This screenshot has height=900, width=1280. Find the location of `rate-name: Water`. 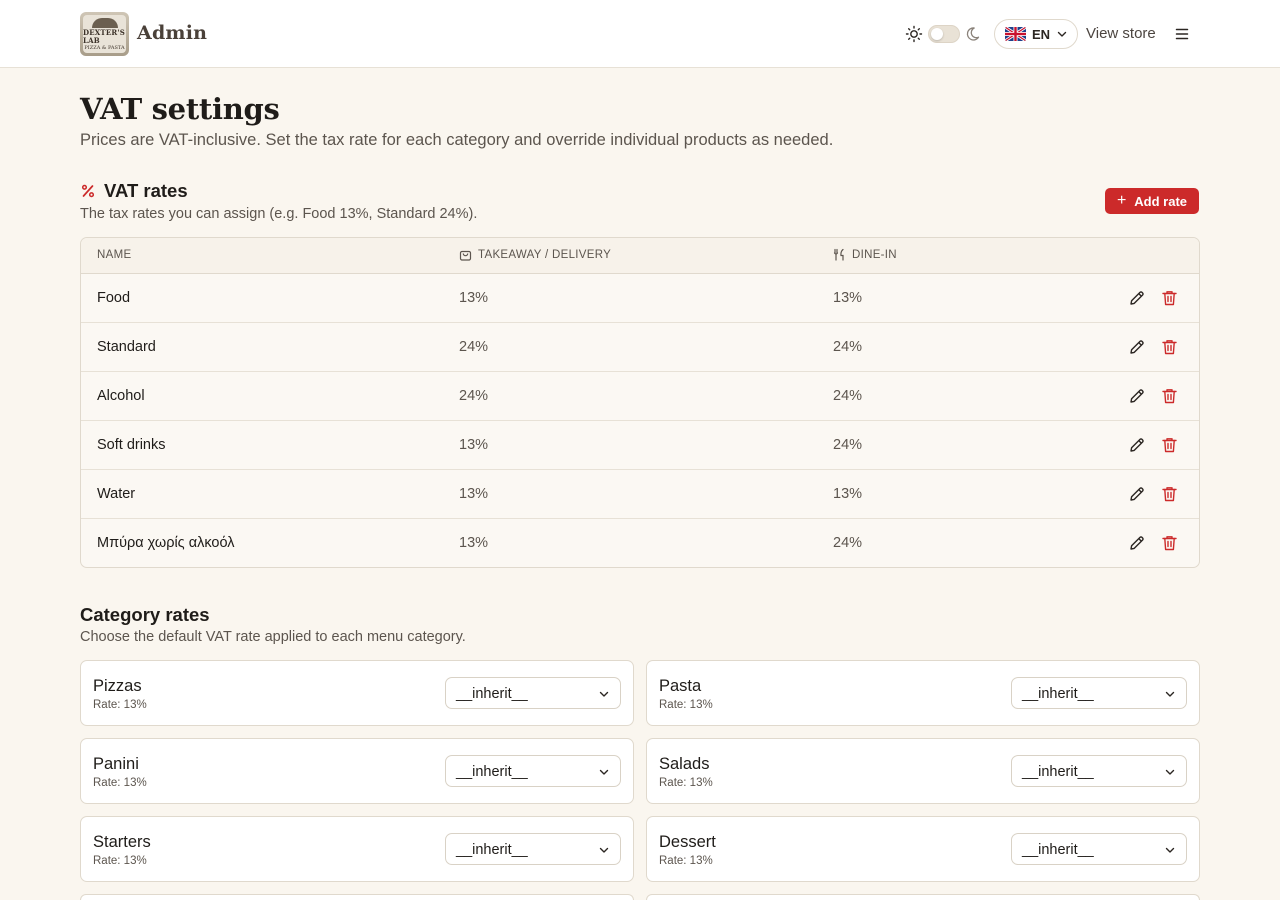

rate-name: Water is located at coordinates (116, 494).